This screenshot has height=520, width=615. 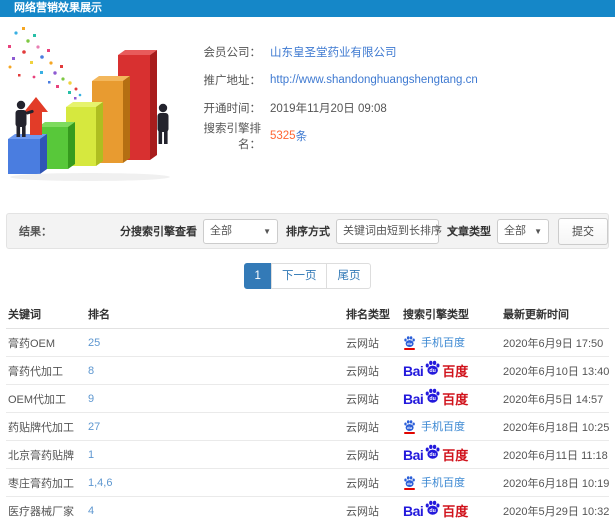 What do you see at coordinates (215, 314) in the screenshot?
I see `header-rank: 排名` at bounding box center [215, 314].